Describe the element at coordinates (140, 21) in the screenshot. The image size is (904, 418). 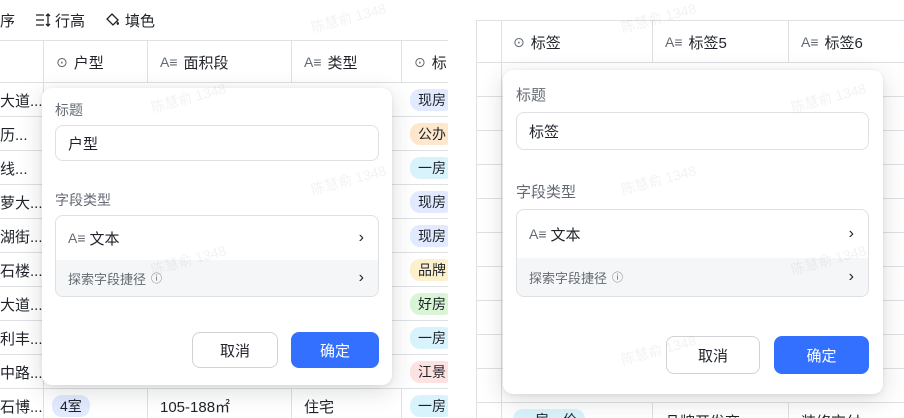
I see `fill-color-label: 填色` at that location.